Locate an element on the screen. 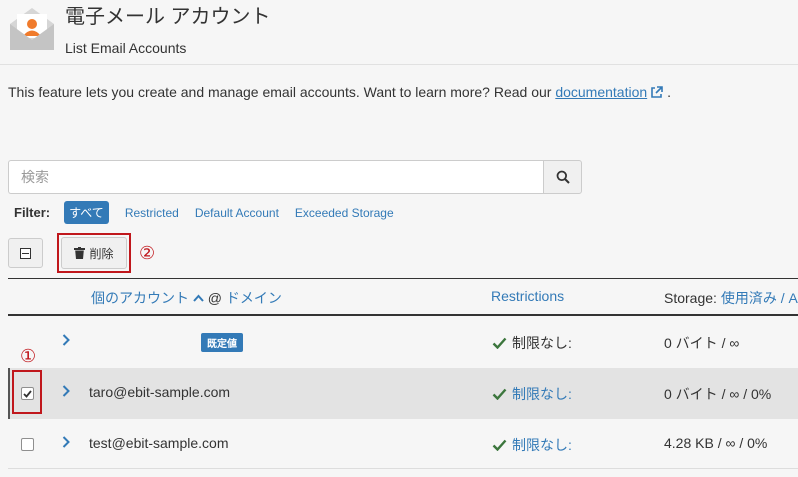 This screenshot has height=477, width=798. restriction-status: 制限なし: is located at coordinates (542, 343).